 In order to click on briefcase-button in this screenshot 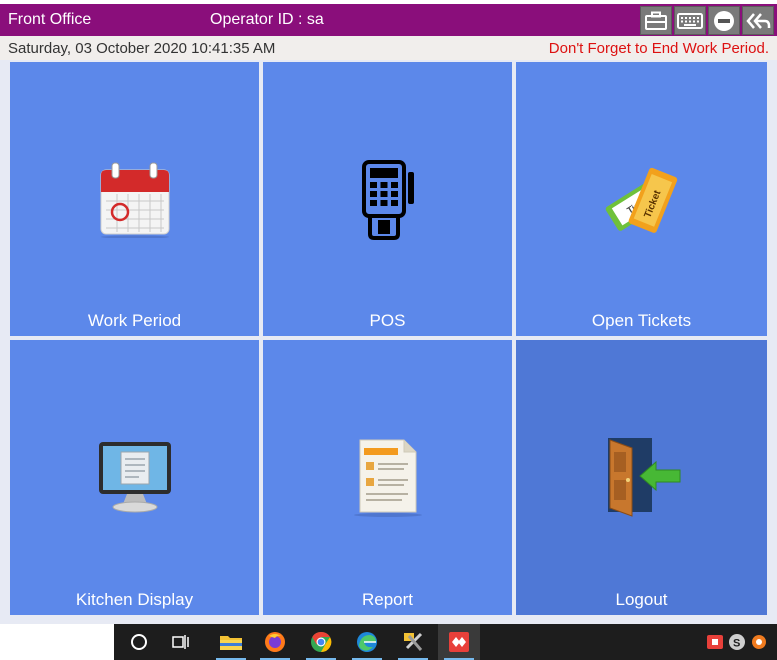, I will do `click(656, 20)`.